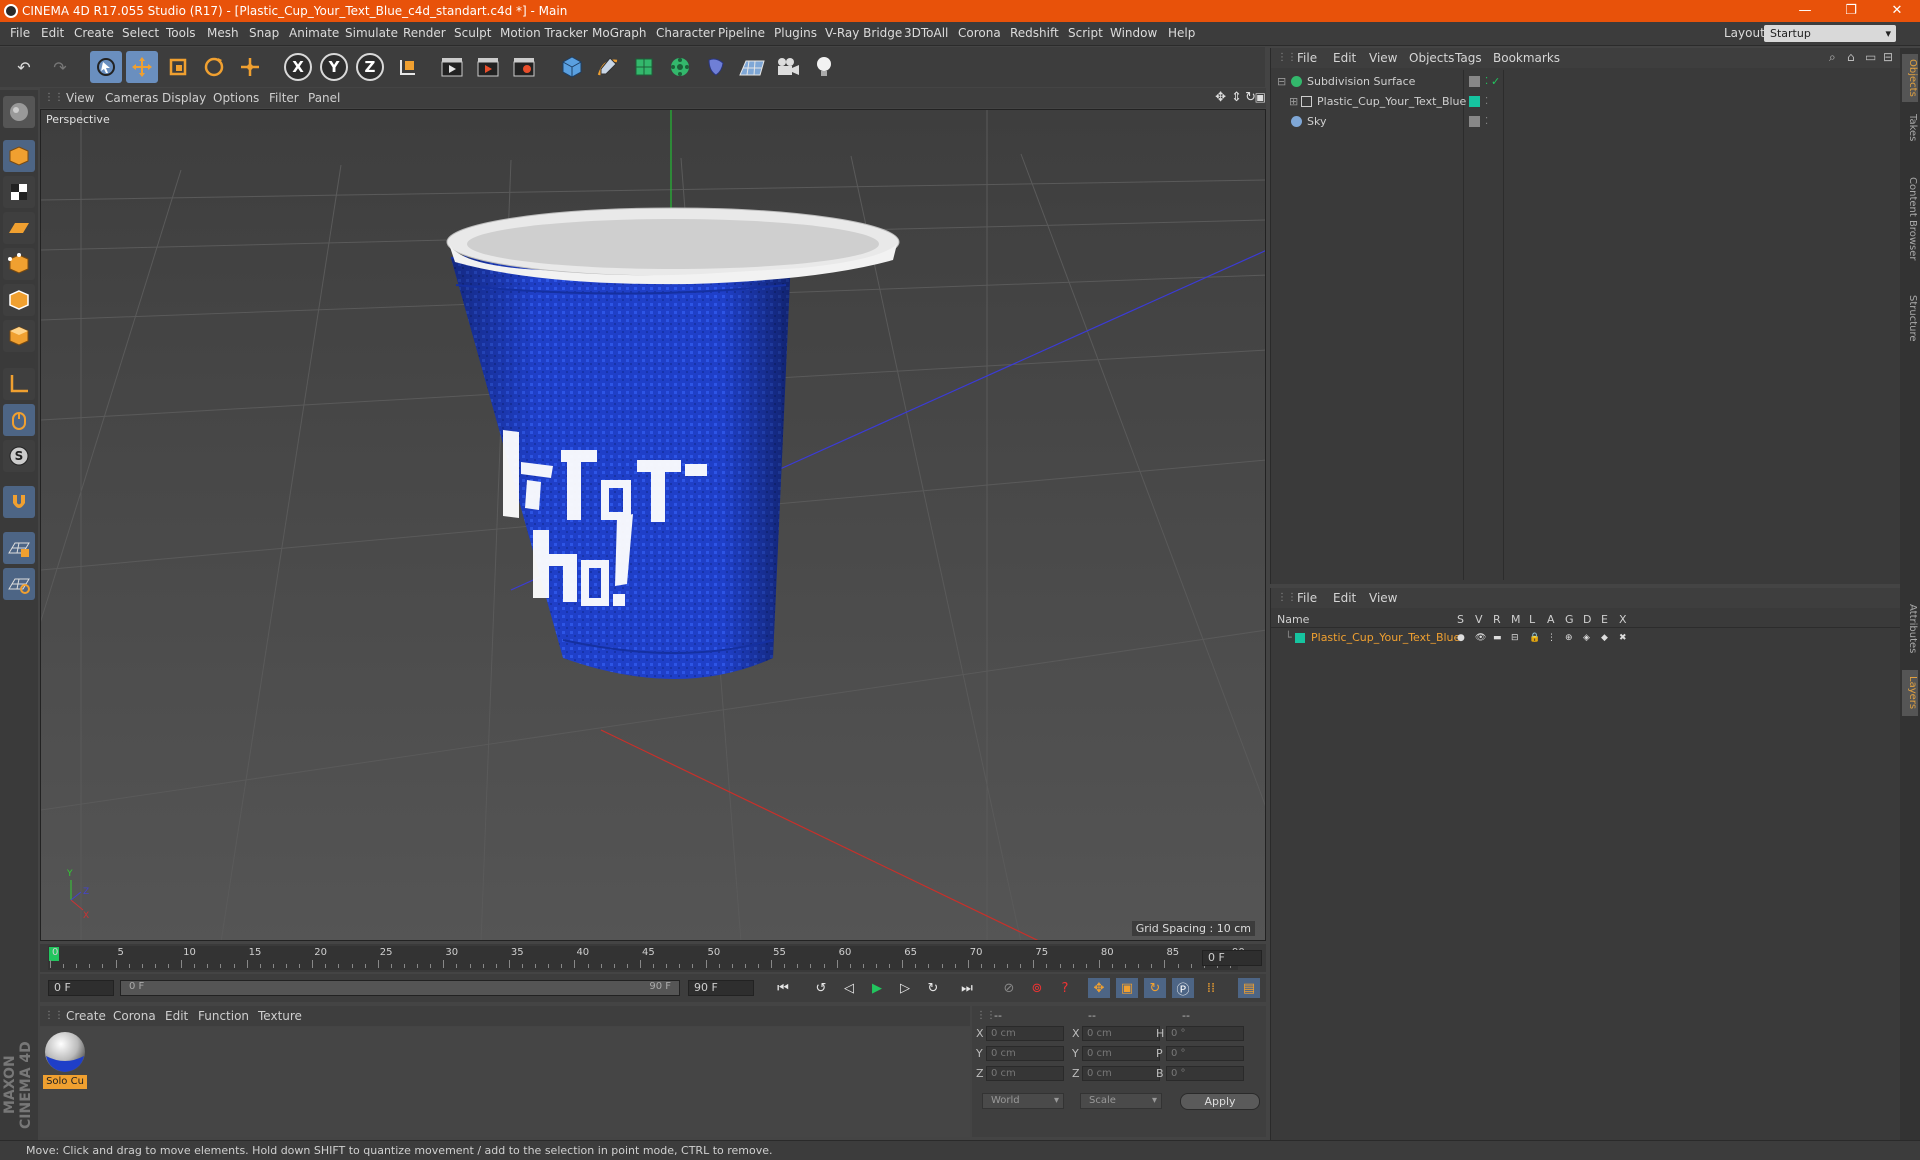 The height and width of the screenshot is (1160, 1920). What do you see at coordinates (334, 67) in the screenshot?
I see `y-axis-lock-icon: Y` at bounding box center [334, 67].